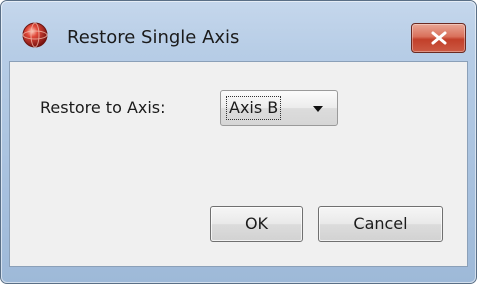 This screenshot has width=477, height=284. Describe the element at coordinates (35, 35) in the screenshot. I see `app-sphere-icon` at that location.